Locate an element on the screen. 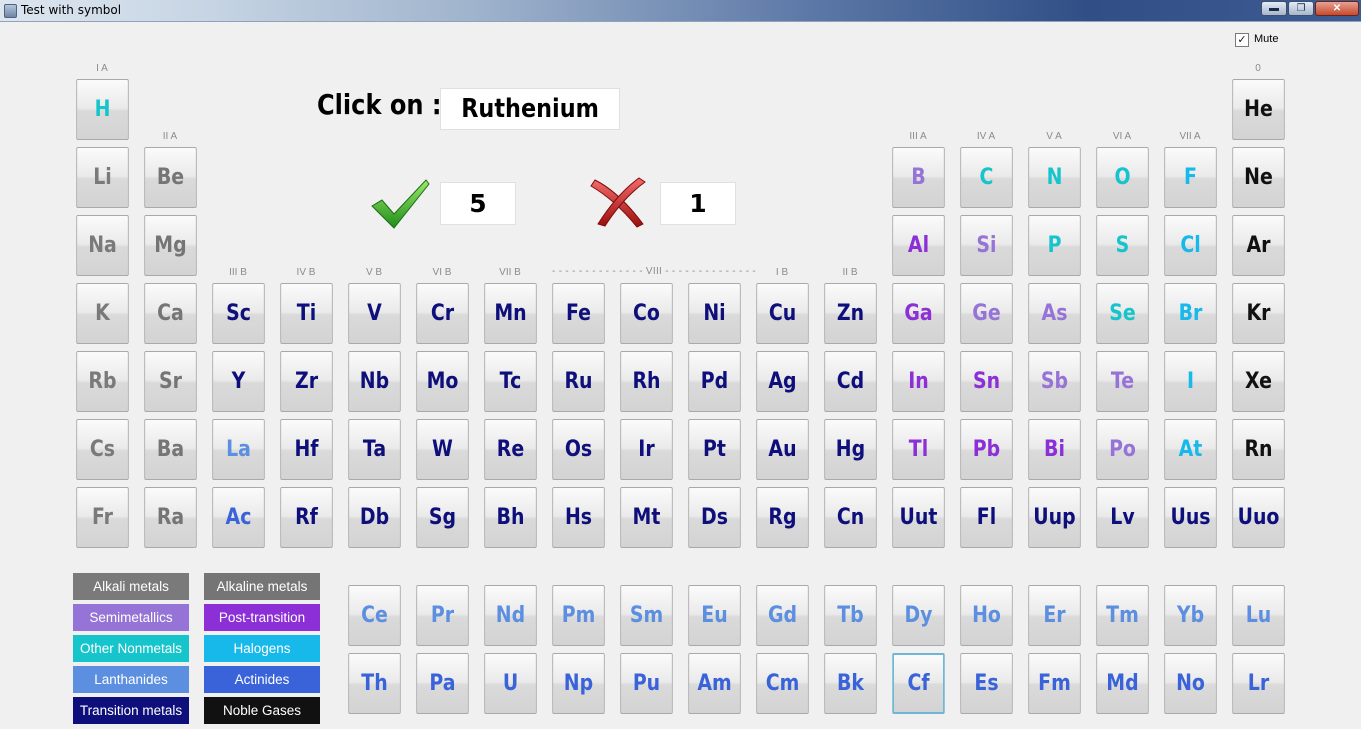 The height and width of the screenshot is (729, 1361). element-tile-c: C is located at coordinates (986, 177).